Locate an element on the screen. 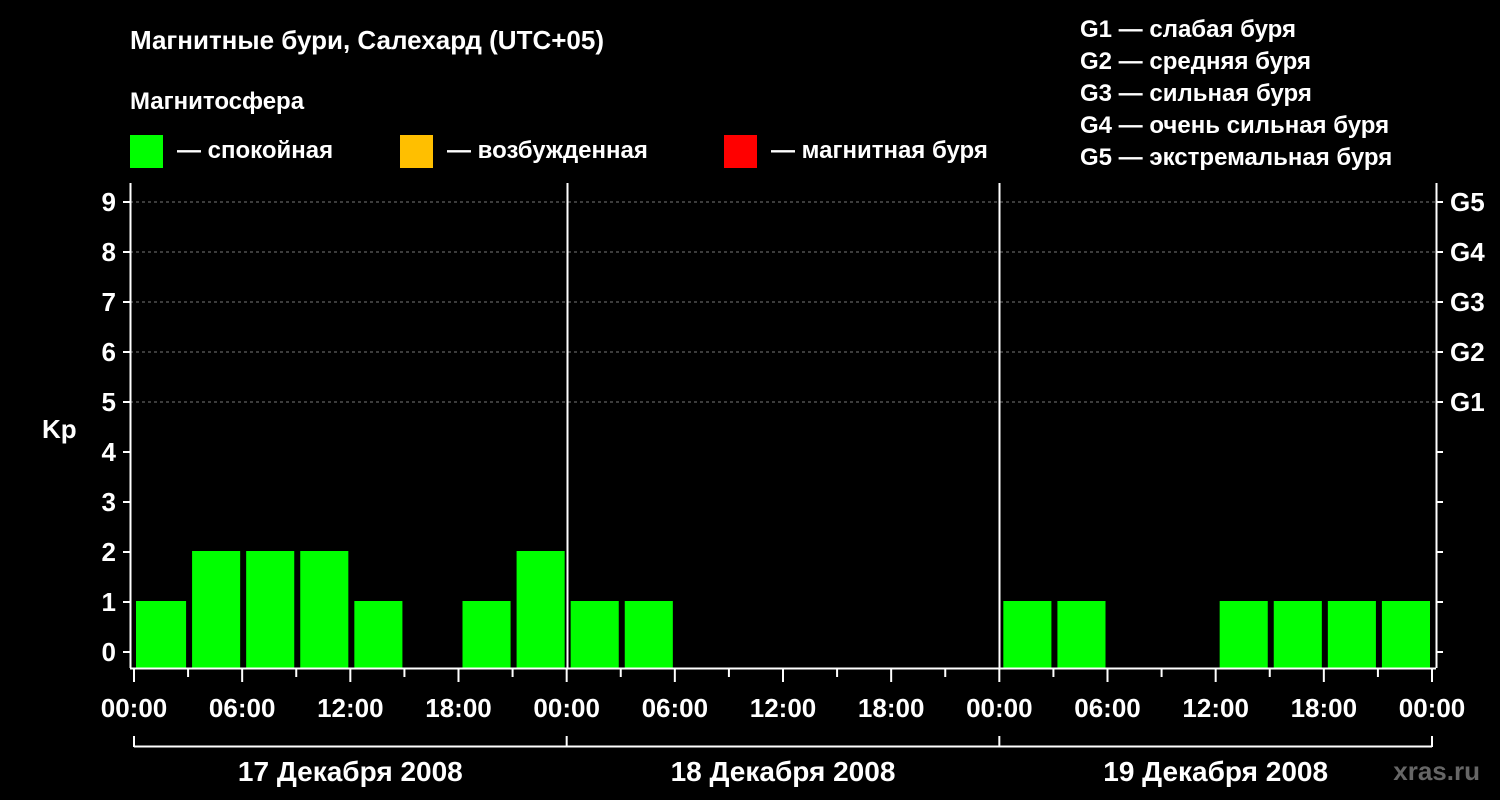 This screenshot has width=1500, height=800. legend-label-calm: — спокойная is located at coordinates (255, 150).